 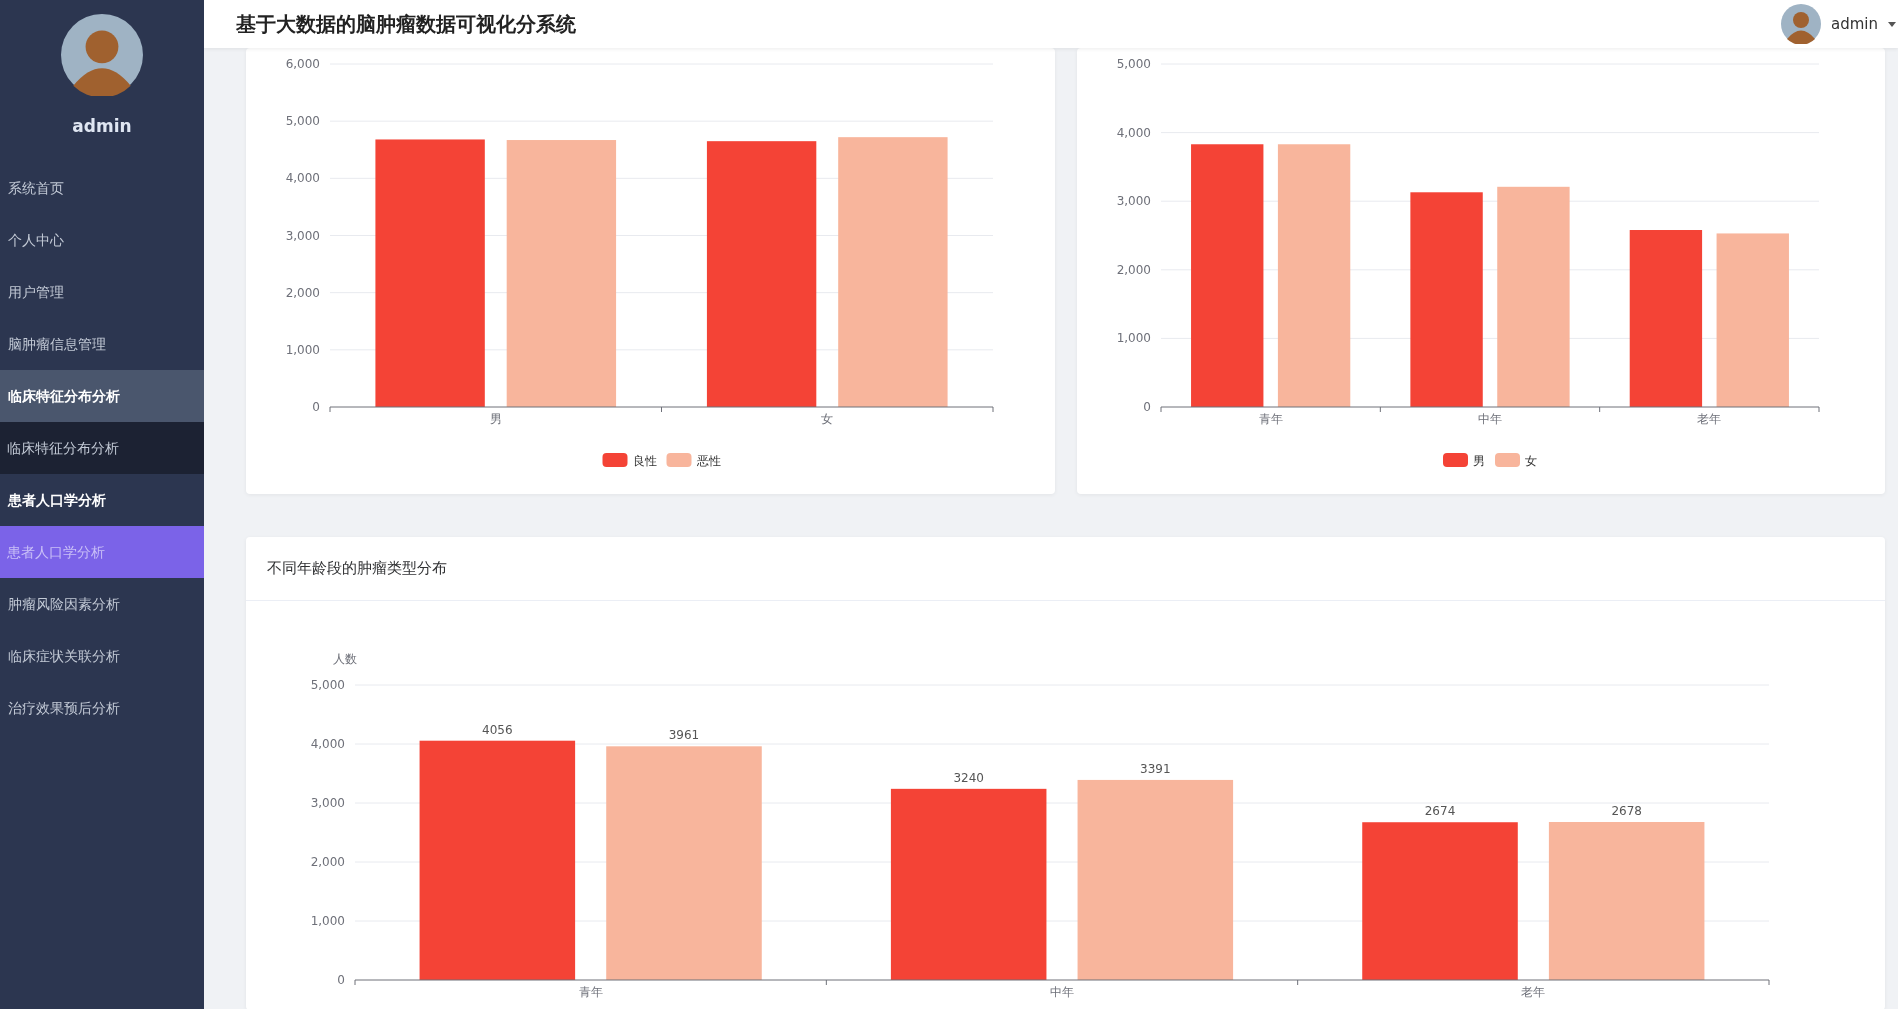 I want to click on data-label: 4056, so click(x=497, y=729).